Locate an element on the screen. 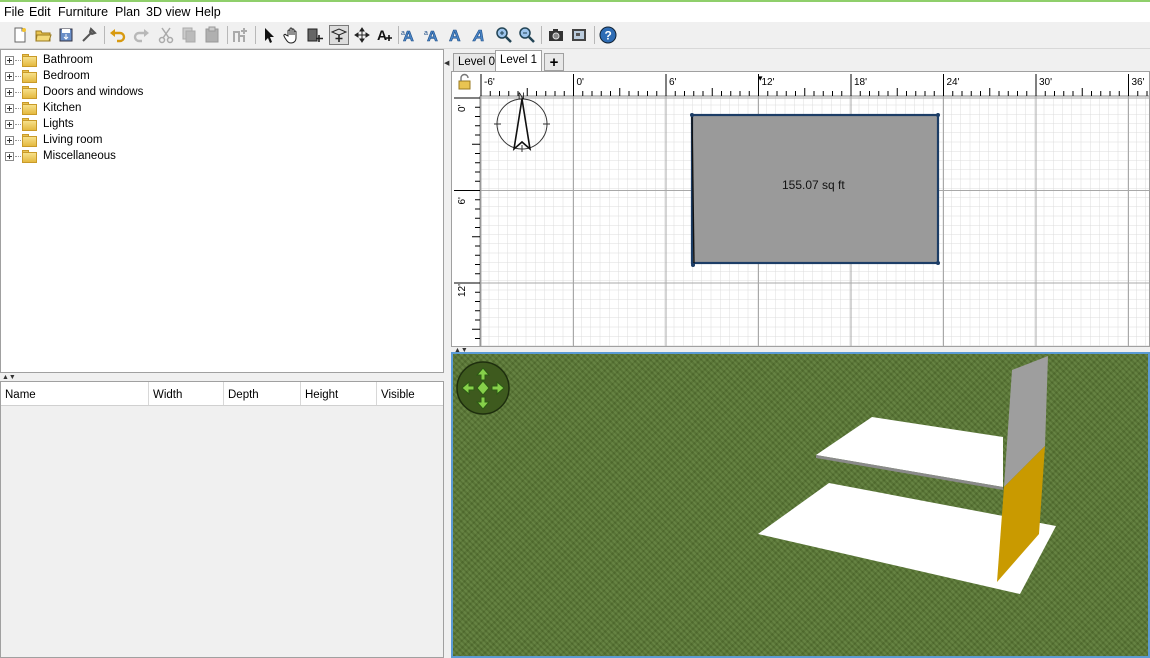 This screenshot has height=658, width=1150. catalog-category: Doors and windows is located at coordinates (74, 92).